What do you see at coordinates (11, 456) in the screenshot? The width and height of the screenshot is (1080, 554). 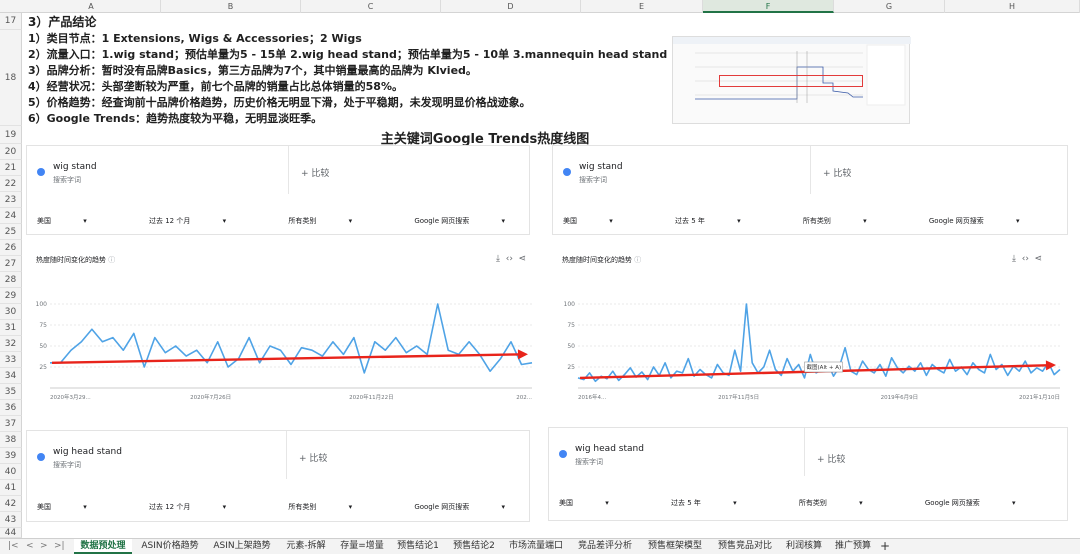 I see `row-header: 39` at bounding box center [11, 456].